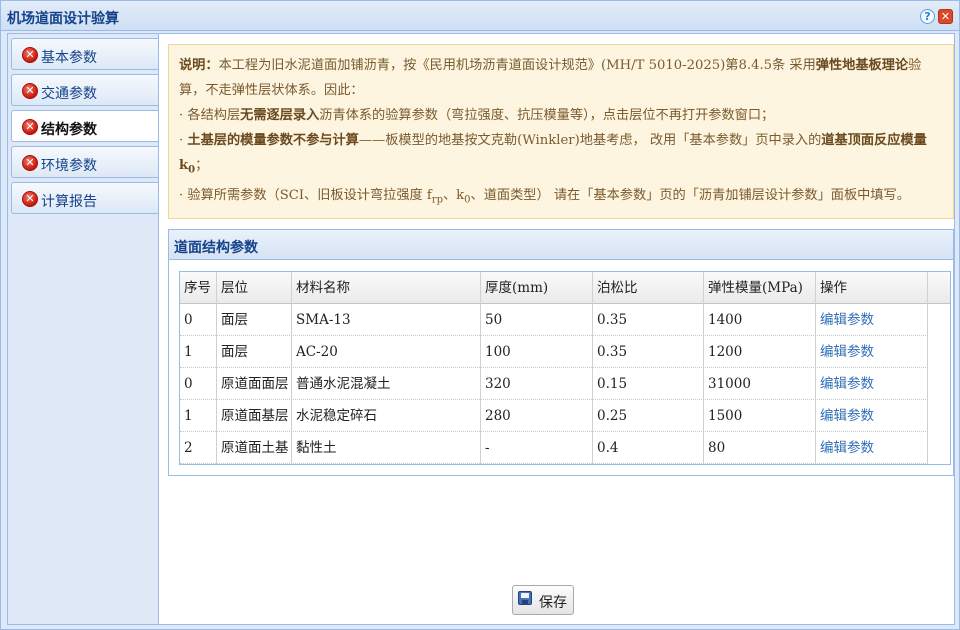  I want to click on table-row: 0 原道面面层 普通水泥混凝土 320 0.15 31000 编辑参数, so click(554, 384).